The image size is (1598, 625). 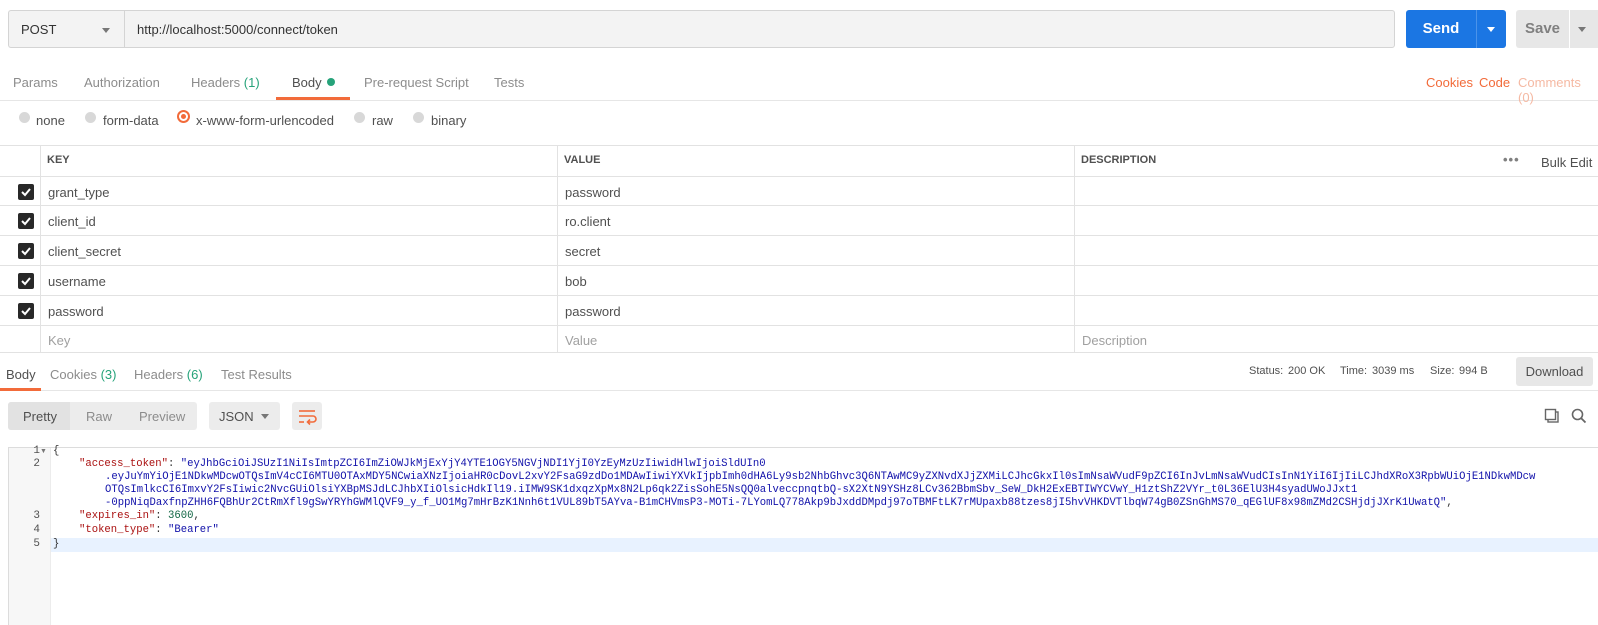 I want to click on code-link: Code, so click(x=1494, y=82).